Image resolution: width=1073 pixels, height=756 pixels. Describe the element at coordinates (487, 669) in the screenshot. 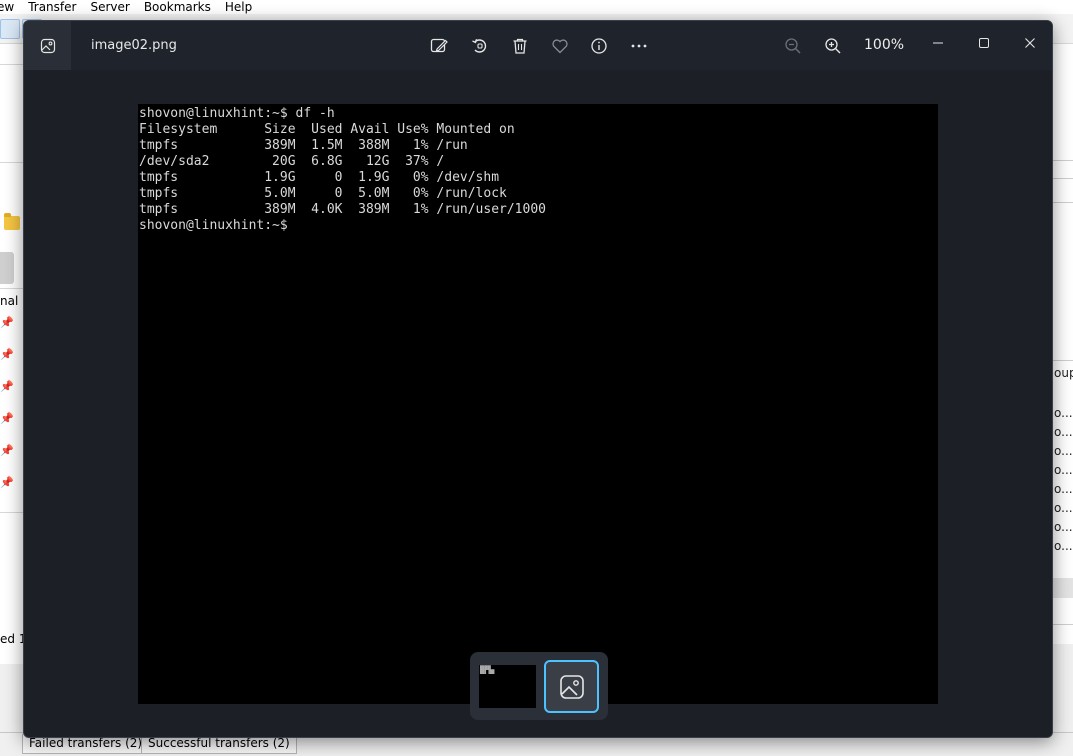

I see `thumbnail-preview-text: ████▌ ██▌▐██` at that location.